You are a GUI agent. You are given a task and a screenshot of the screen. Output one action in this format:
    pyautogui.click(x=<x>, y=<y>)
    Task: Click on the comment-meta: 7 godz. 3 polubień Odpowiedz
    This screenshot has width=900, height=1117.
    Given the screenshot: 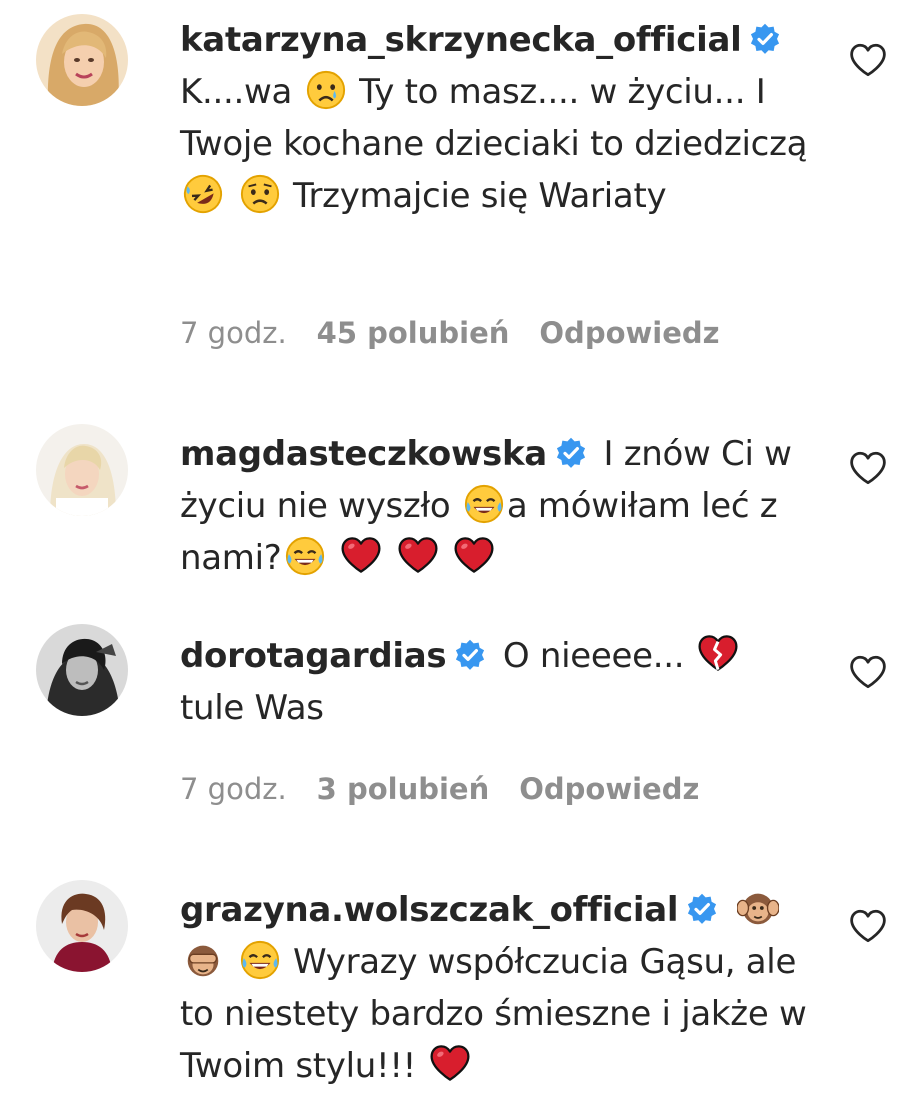 What is the action you would take?
    pyautogui.click(x=454, y=789)
    